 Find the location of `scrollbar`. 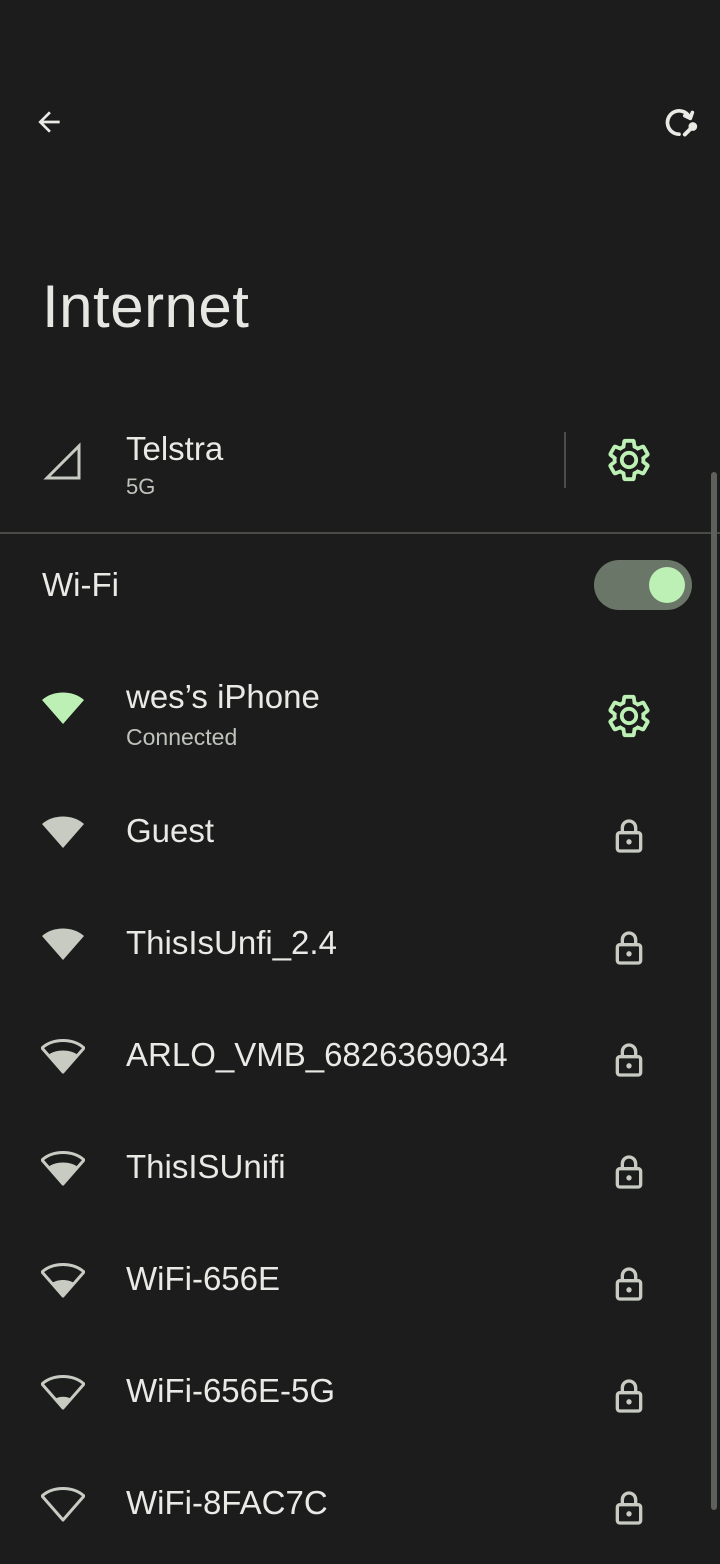

scrollbar is located at coordinates (714, 991).